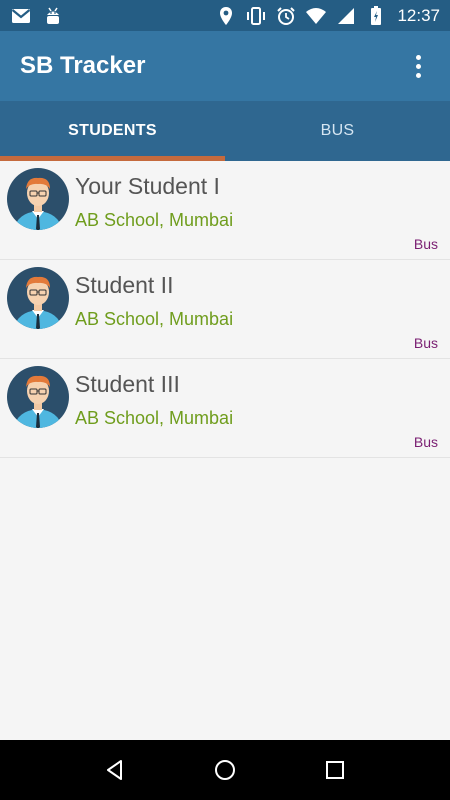 The height and width of the screenshot is (800, 450). I want to click on status-bar: 12:37, so click(225, 15).